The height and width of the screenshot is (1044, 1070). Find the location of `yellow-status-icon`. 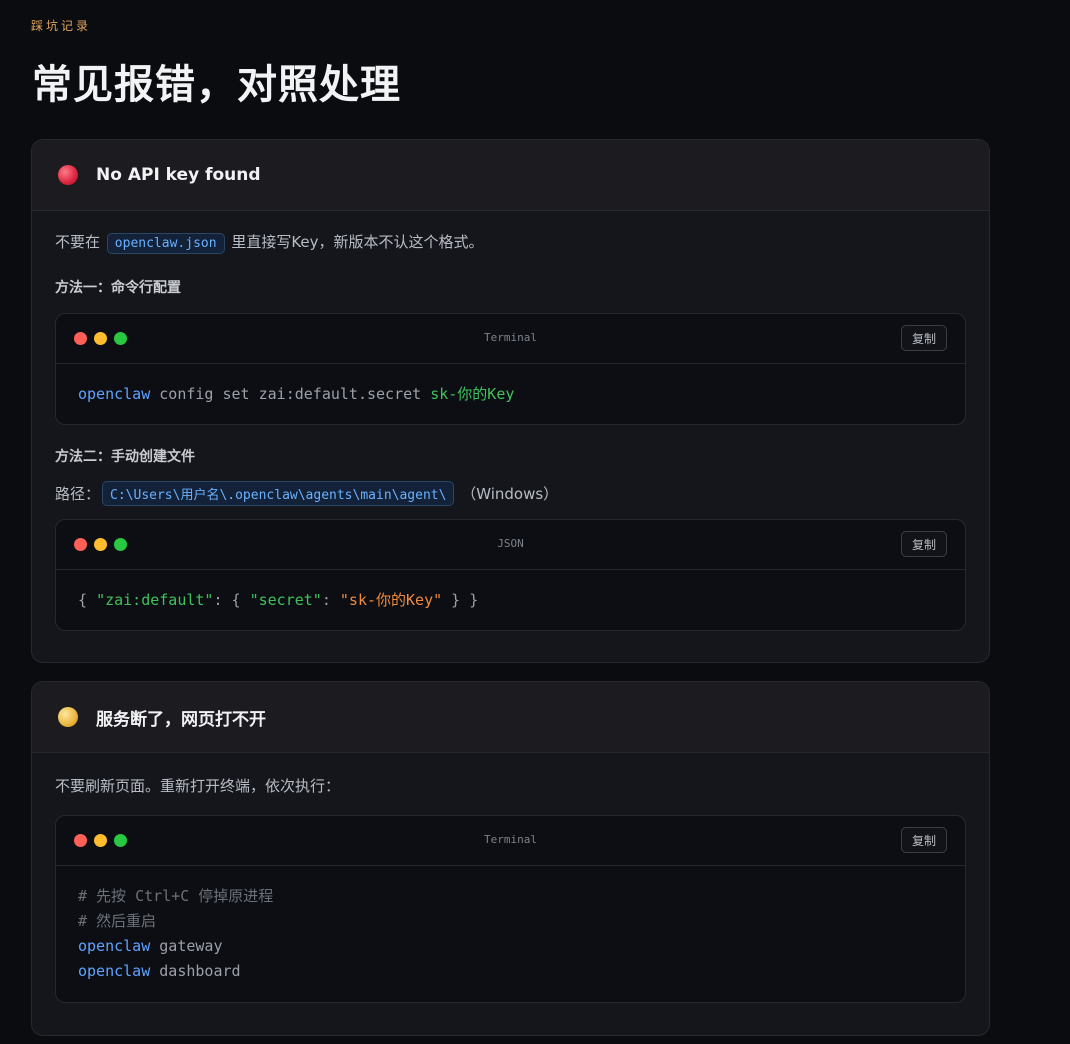

yellow-status-icon is located at coordinates (68, 717).